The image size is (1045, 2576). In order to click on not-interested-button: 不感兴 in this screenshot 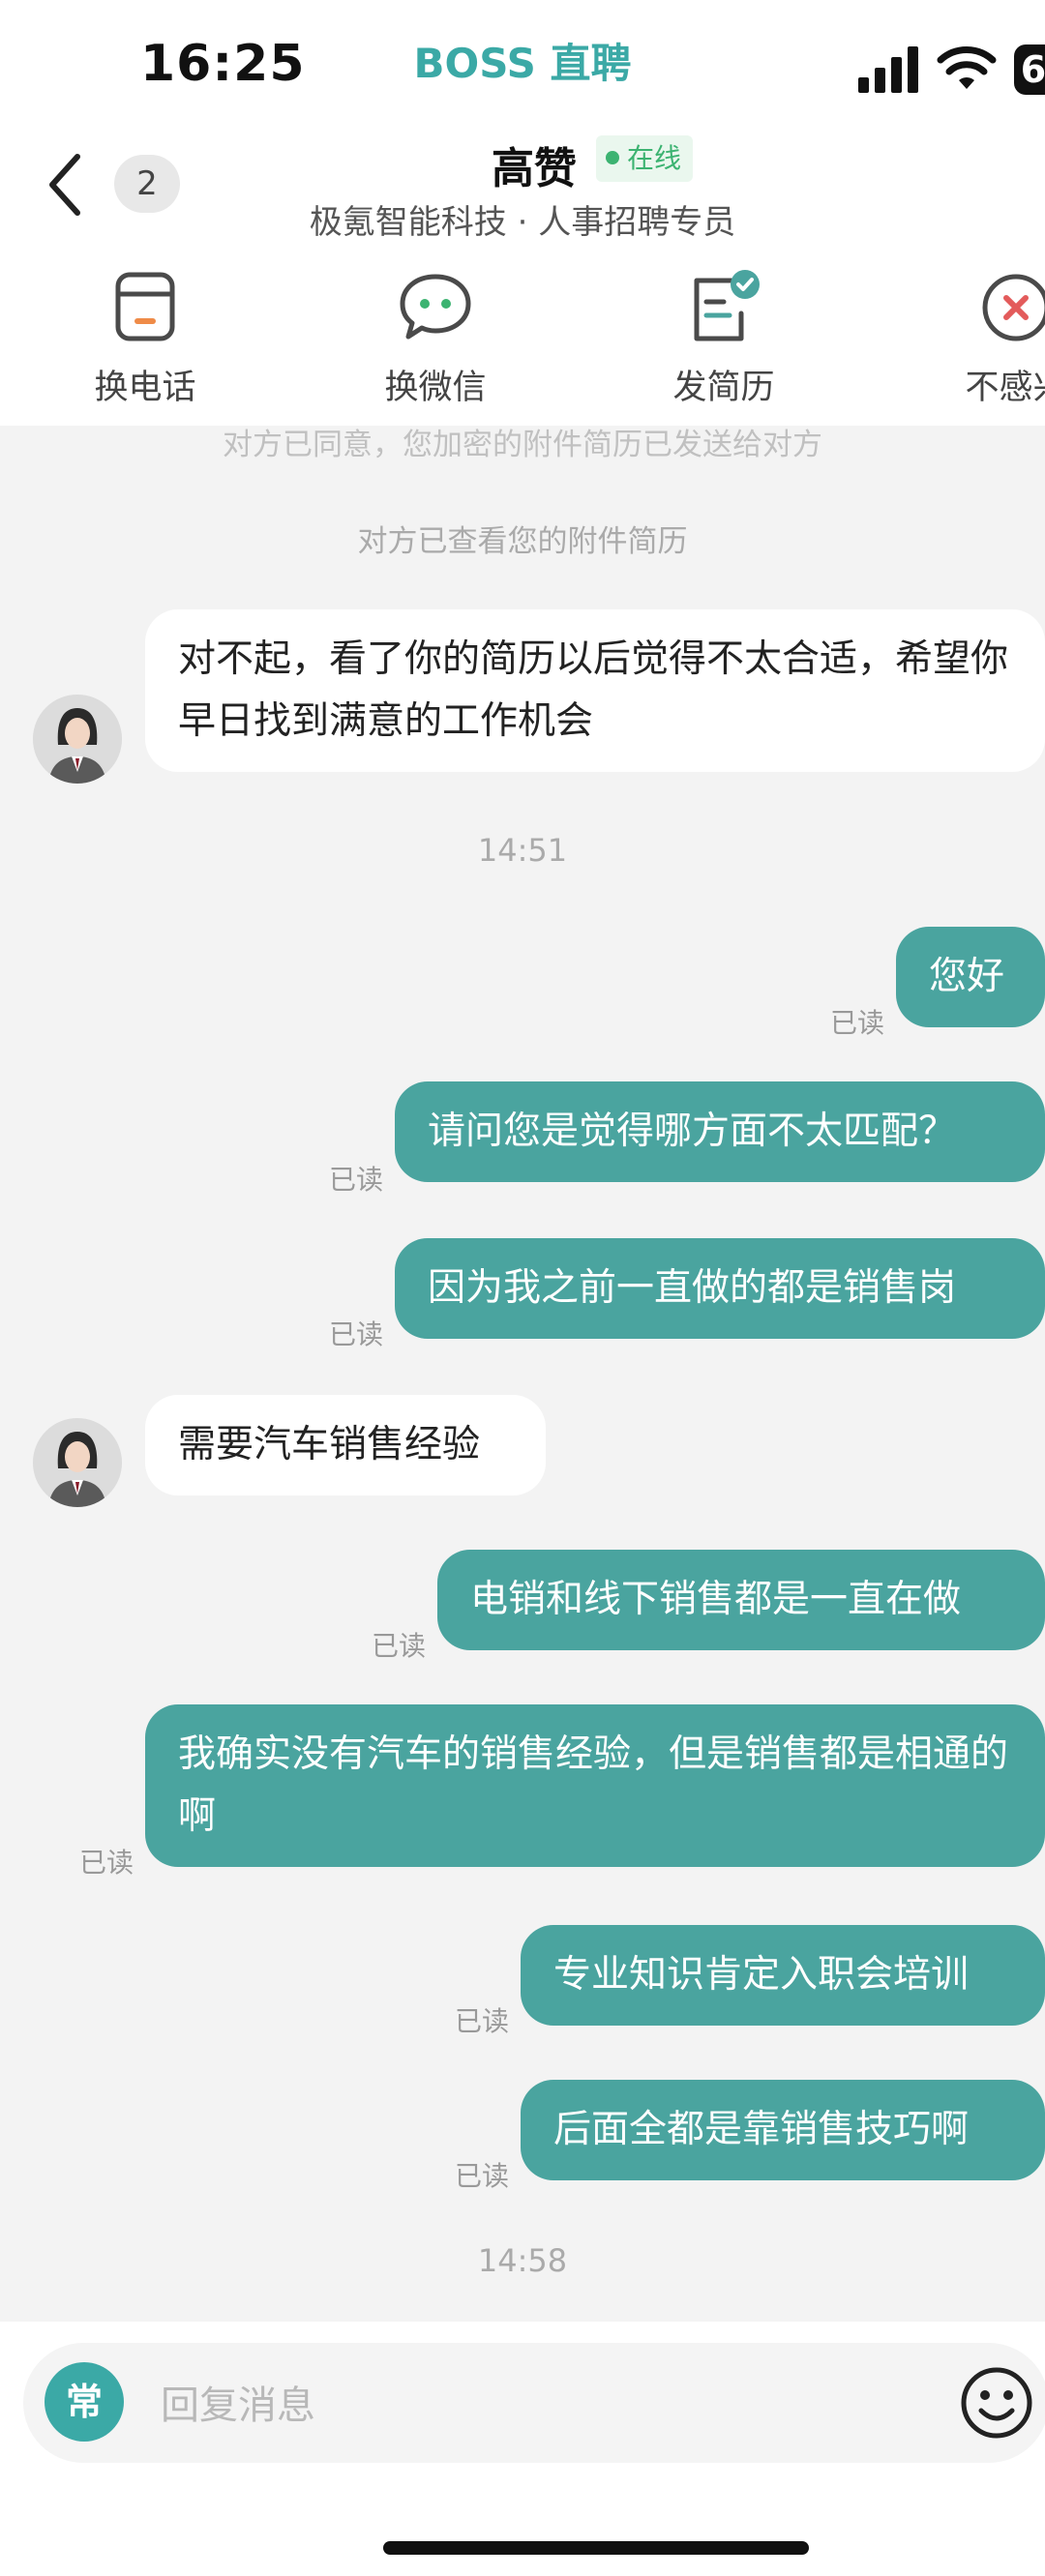, I will do `click(977, 339)`.